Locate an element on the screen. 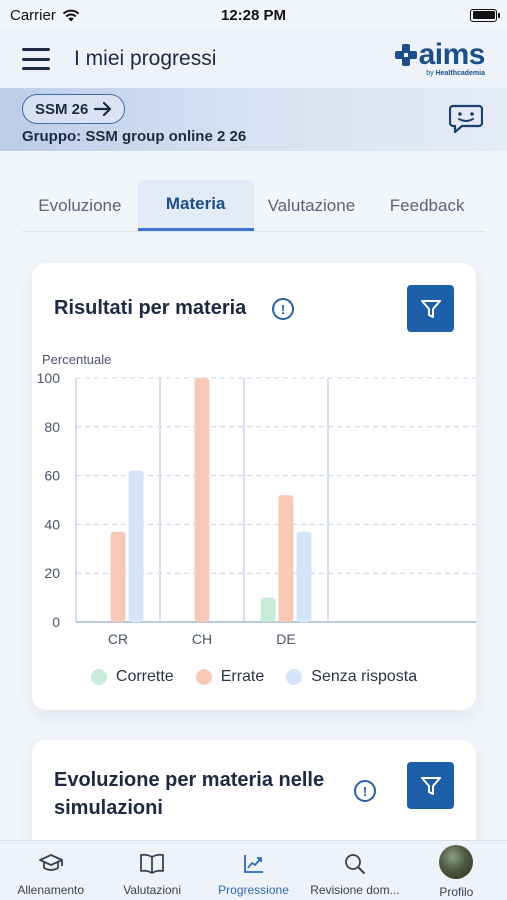 The height and width of the screenshot is (900, 507). bar-de-errate is located at coordinates (286, 558).